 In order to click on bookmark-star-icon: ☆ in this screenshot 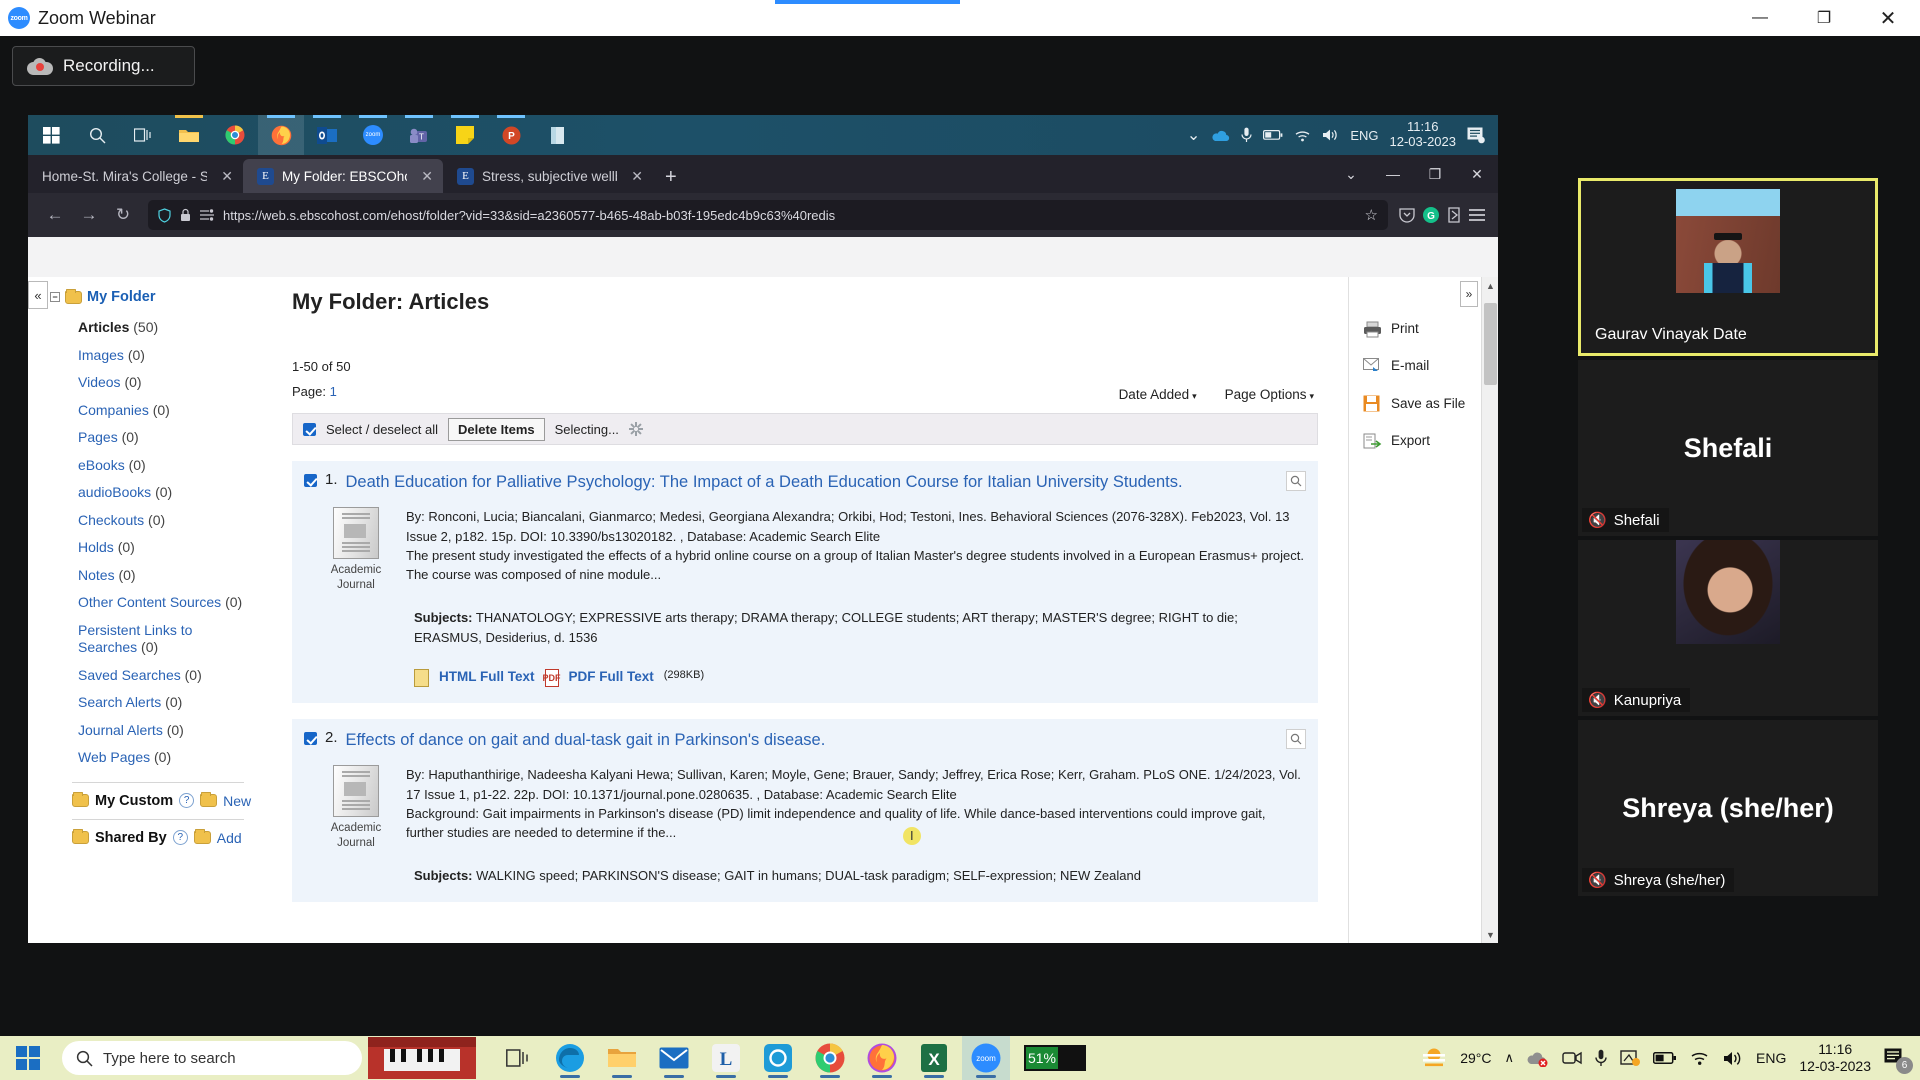, I will do `click(1371, 215)`.